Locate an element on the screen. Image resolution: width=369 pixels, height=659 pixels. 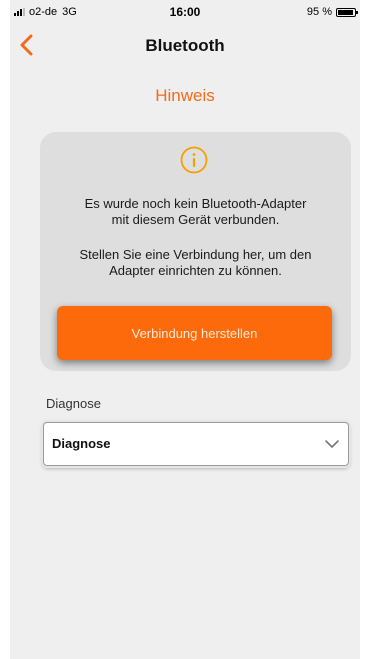
battery-percent: 95 % is located at coordinates (319, 12).